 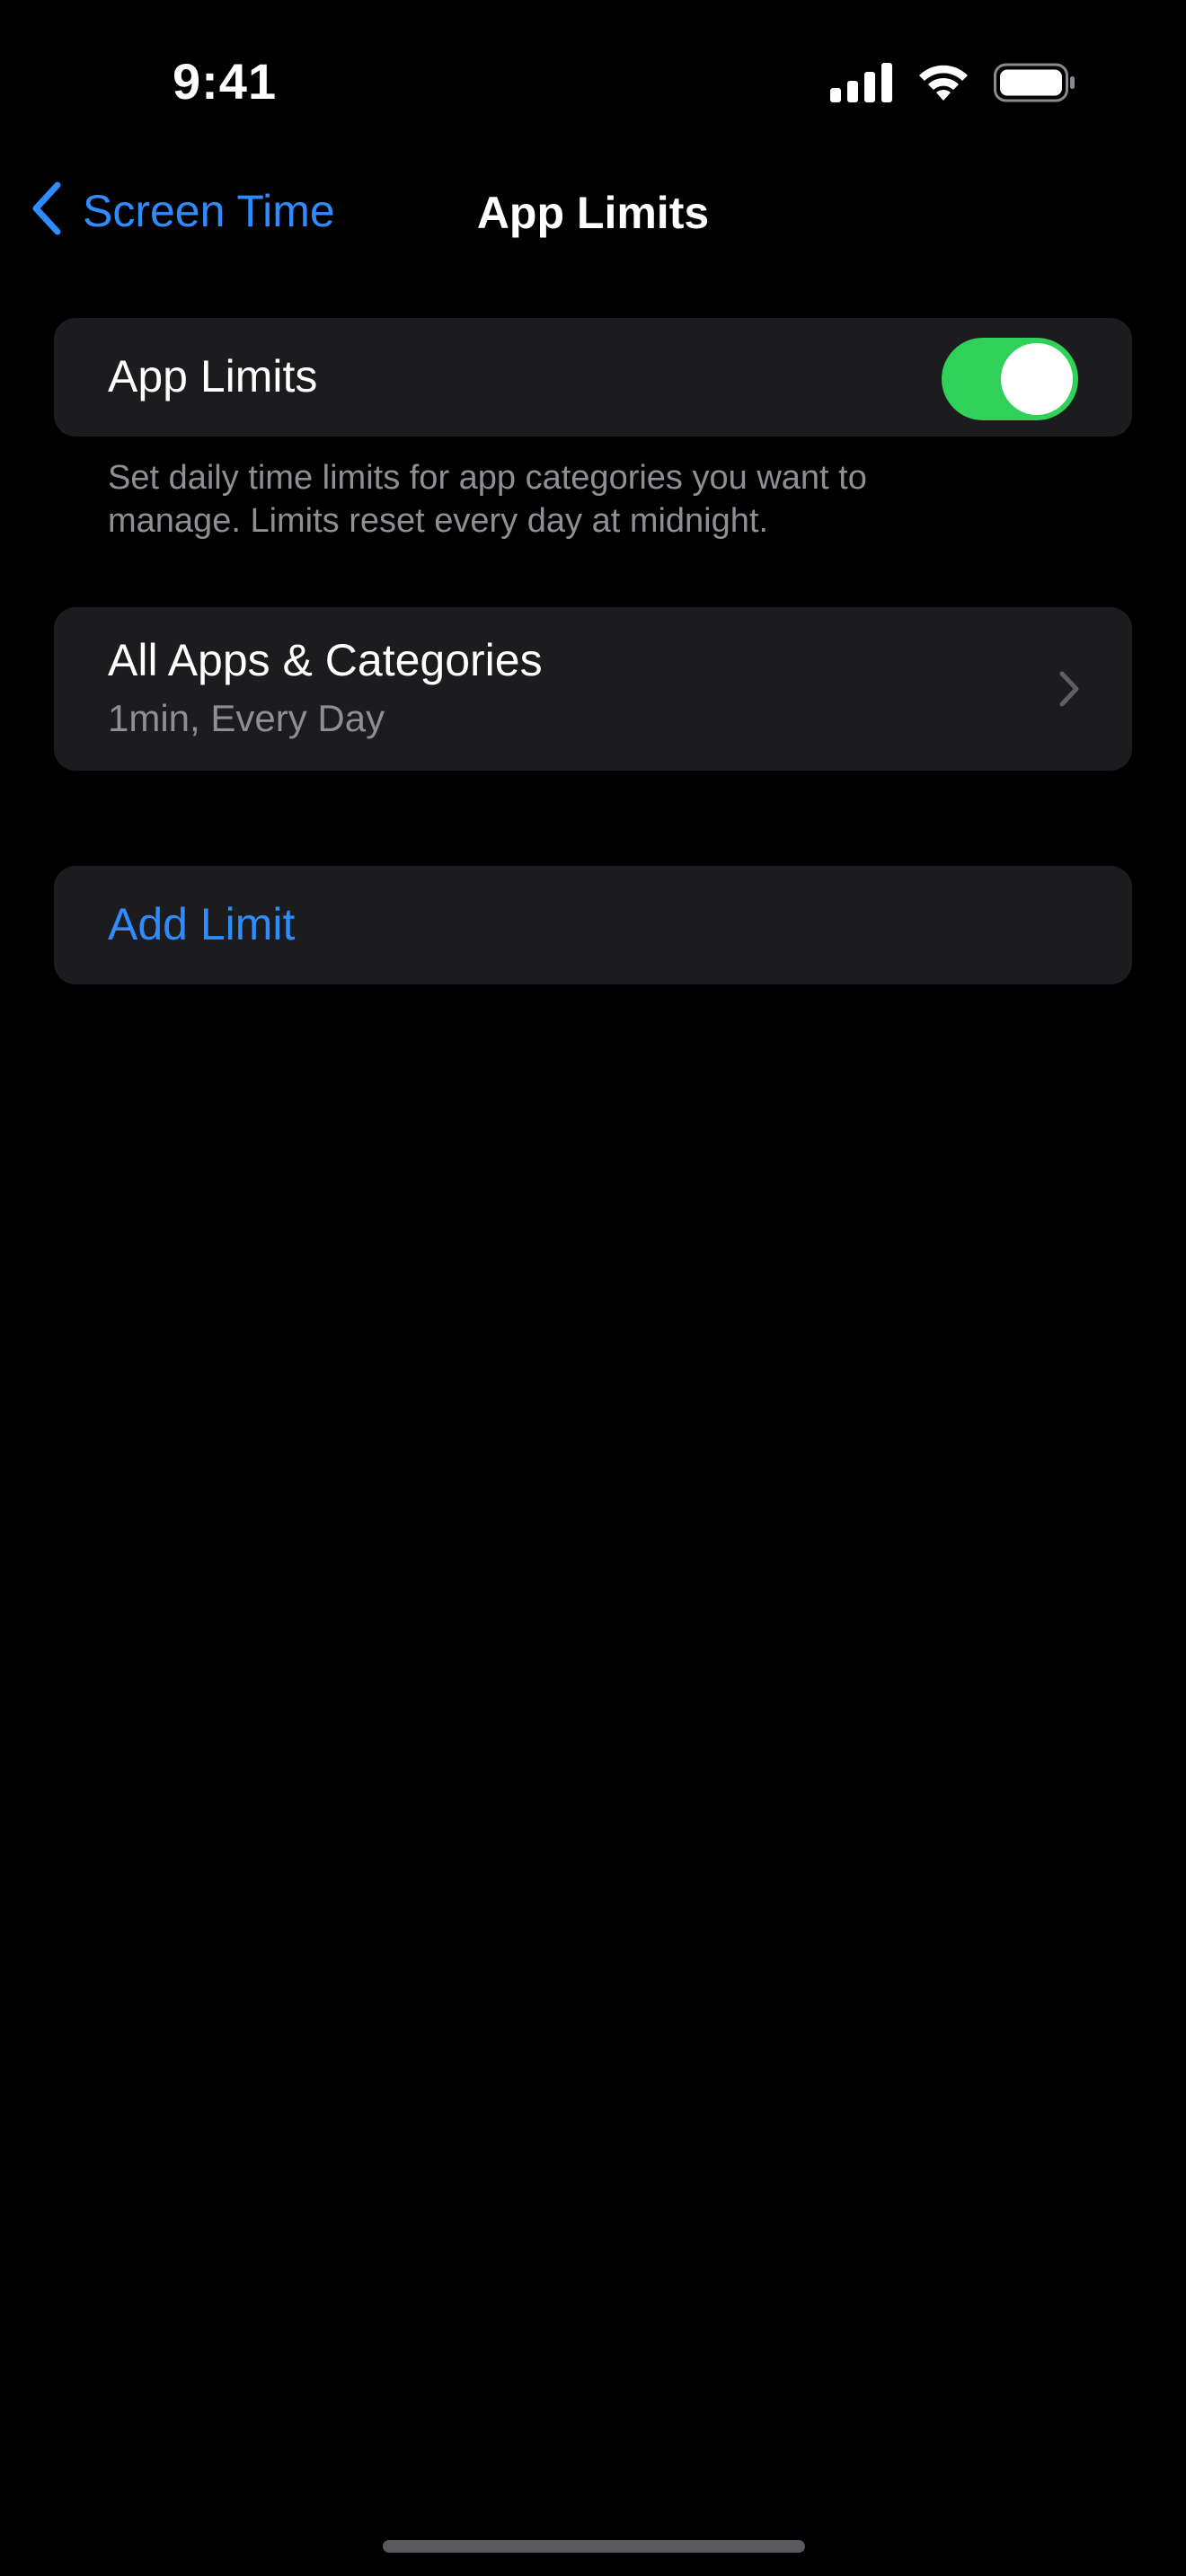 I want to click on status-bar: 9:41, so click(x=593, y=81).